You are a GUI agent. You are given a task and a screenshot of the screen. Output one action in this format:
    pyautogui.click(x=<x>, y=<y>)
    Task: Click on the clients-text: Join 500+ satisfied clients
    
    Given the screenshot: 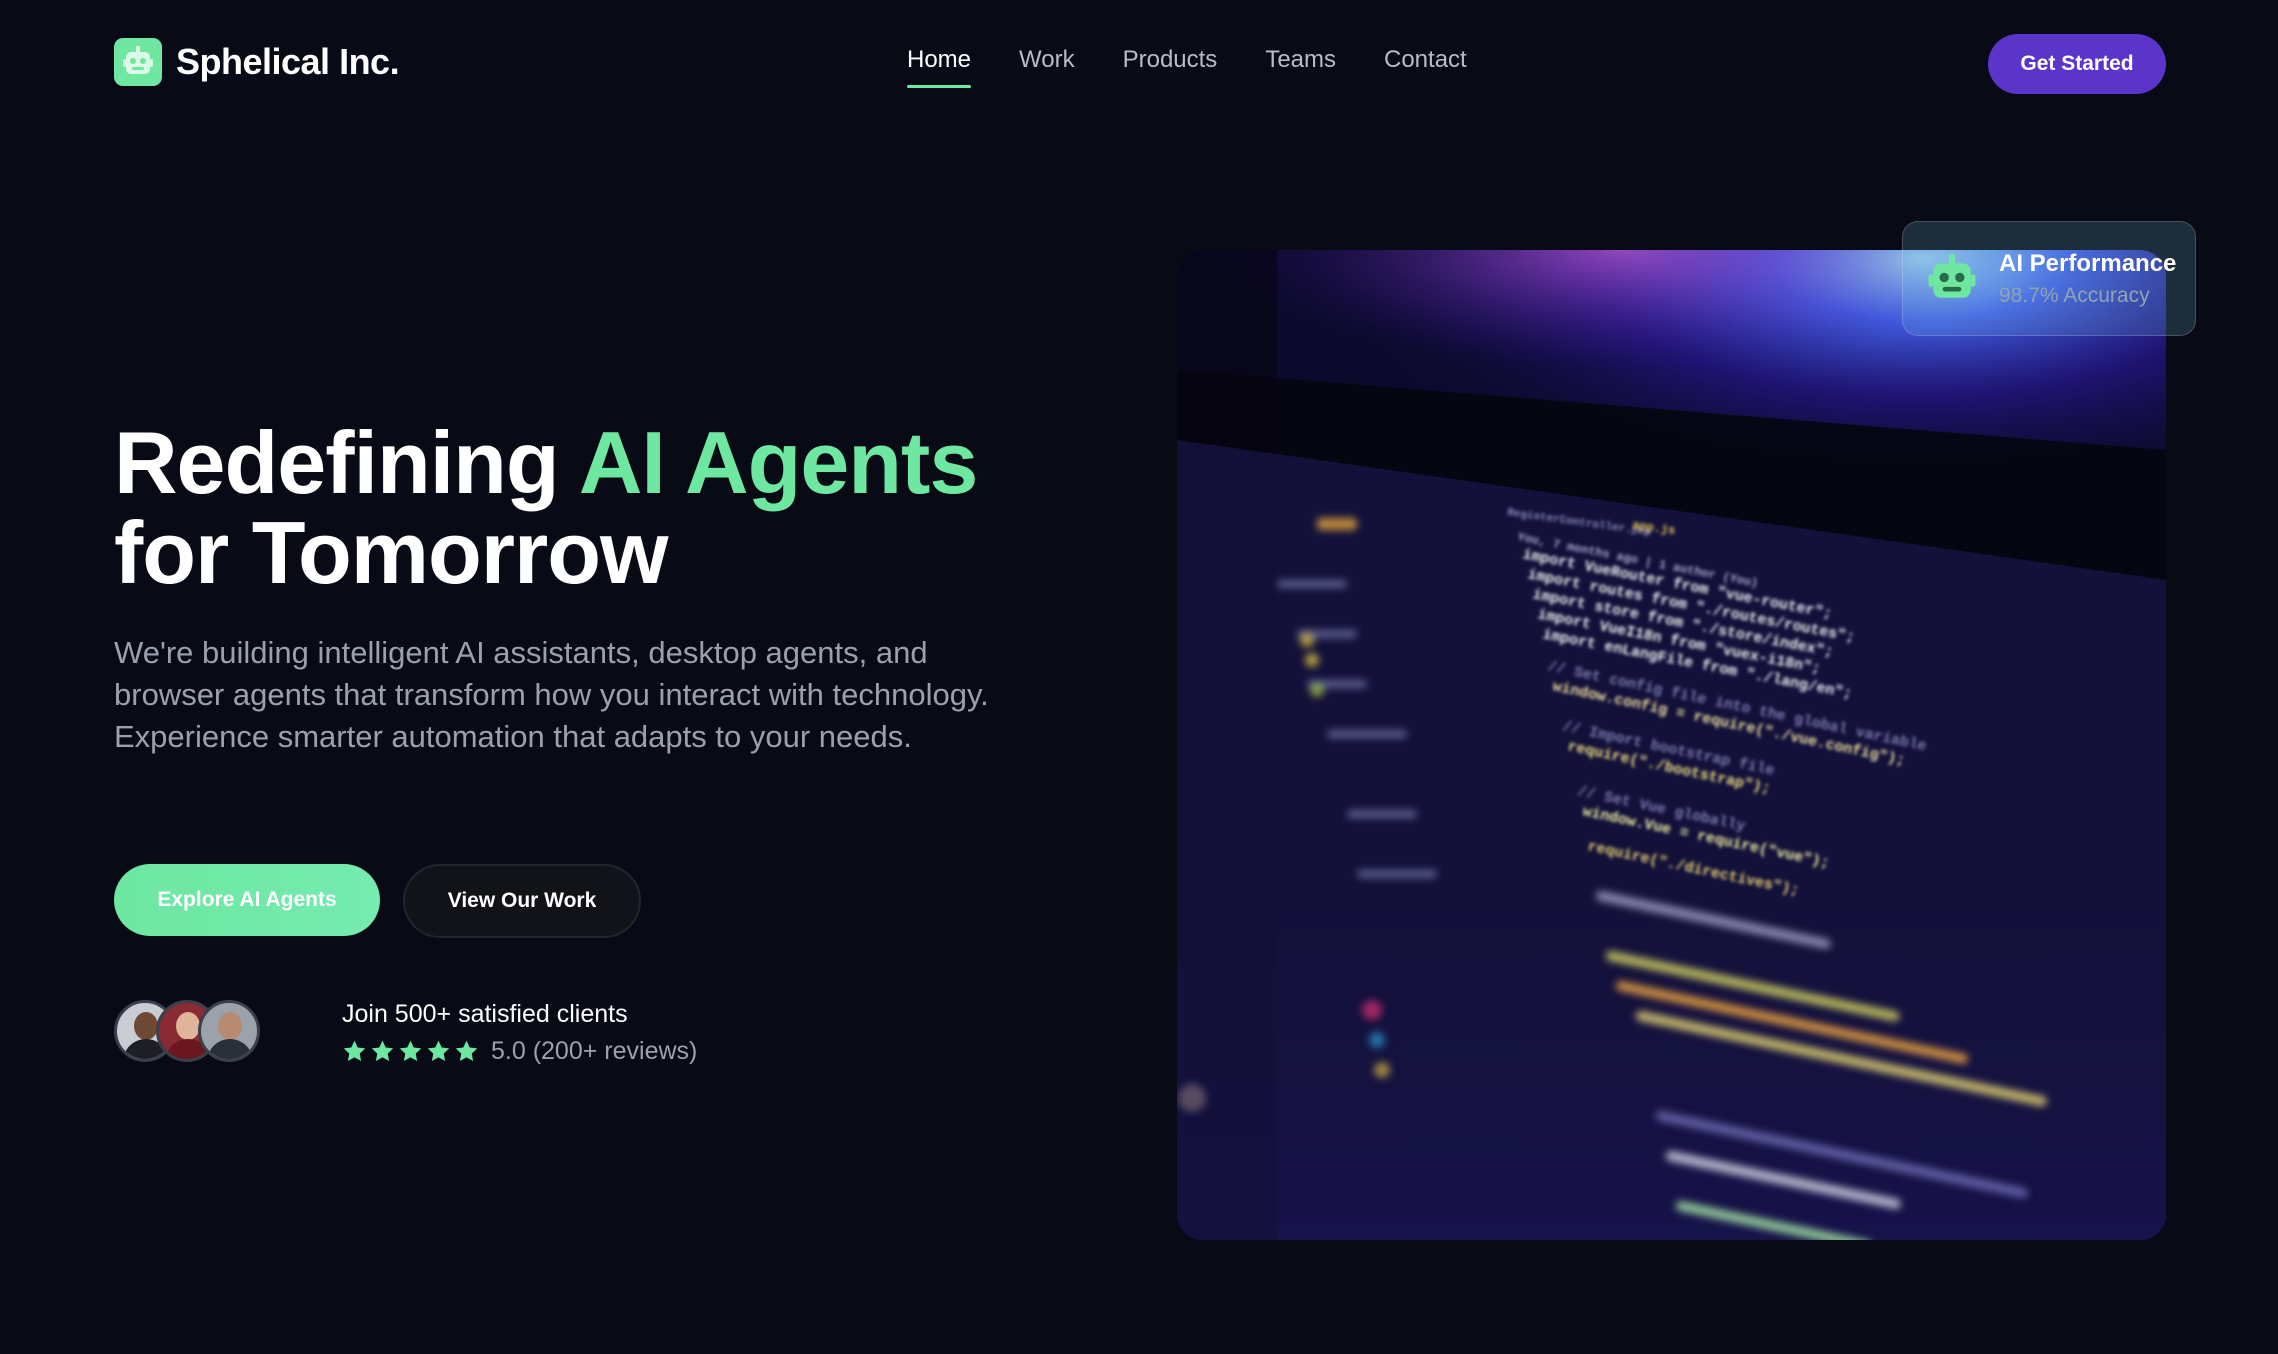 What is the action you would take?
    pyautogui.click(x=485, y=1014)
    